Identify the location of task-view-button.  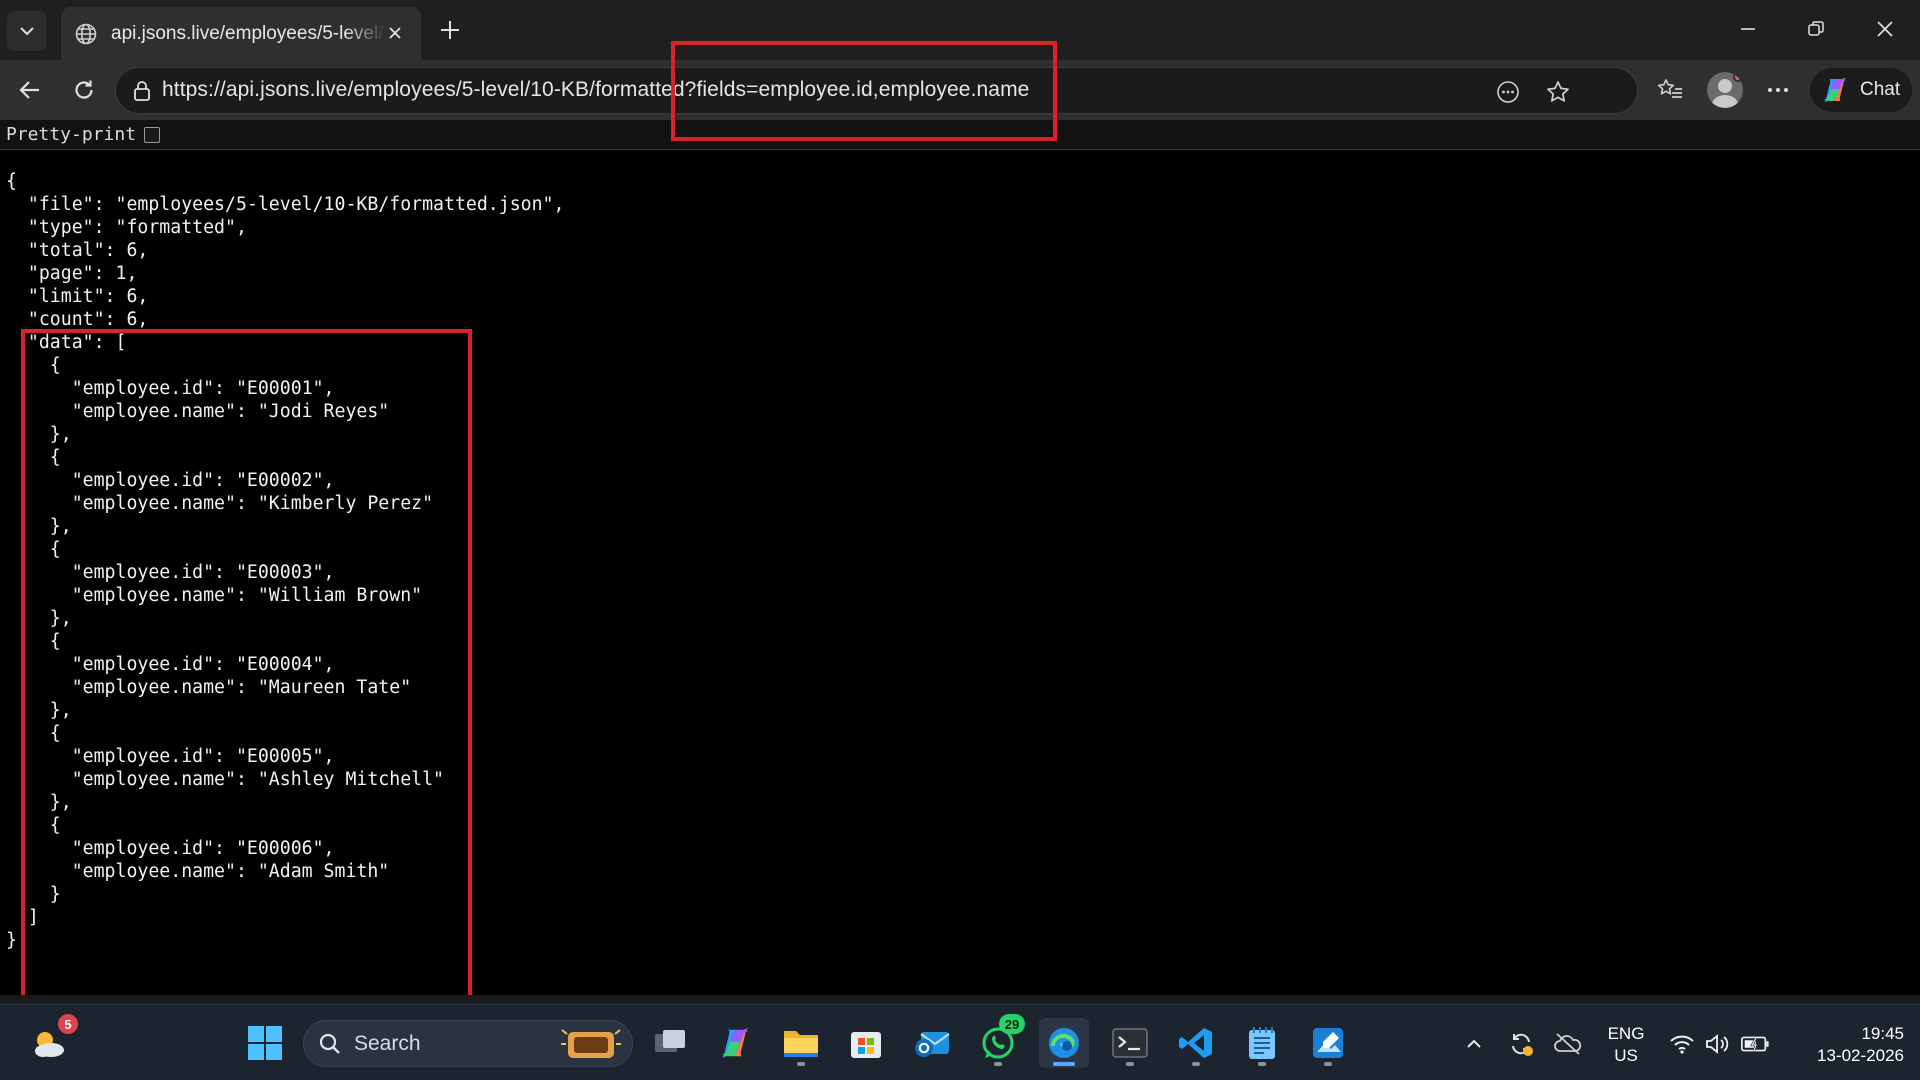
(670, 1043).